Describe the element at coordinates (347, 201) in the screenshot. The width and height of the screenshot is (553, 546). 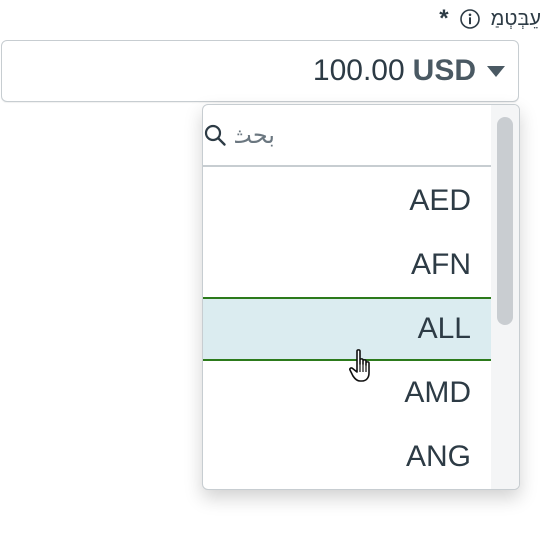
I see `option-aed: AED` at that location.